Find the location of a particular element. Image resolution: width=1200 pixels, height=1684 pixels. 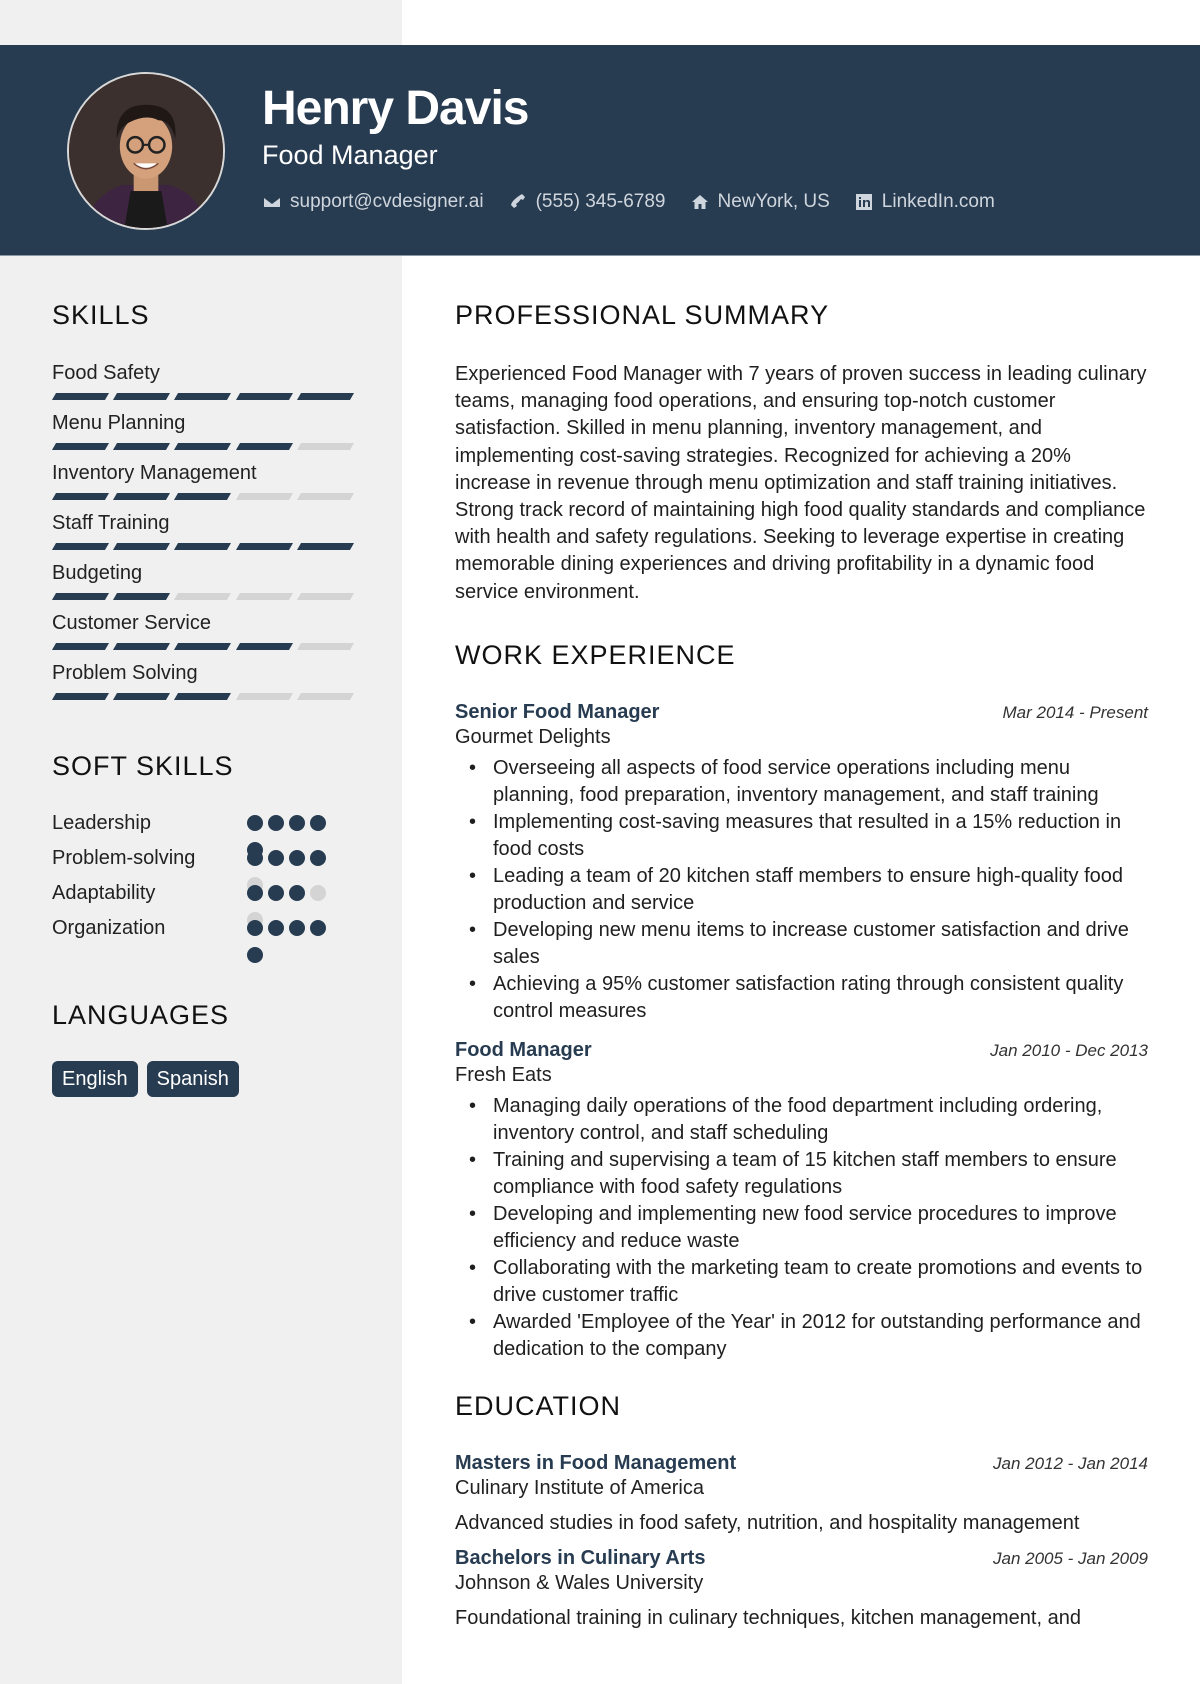

job-title: Senior Food Manager is located at coordinates (557, 711).